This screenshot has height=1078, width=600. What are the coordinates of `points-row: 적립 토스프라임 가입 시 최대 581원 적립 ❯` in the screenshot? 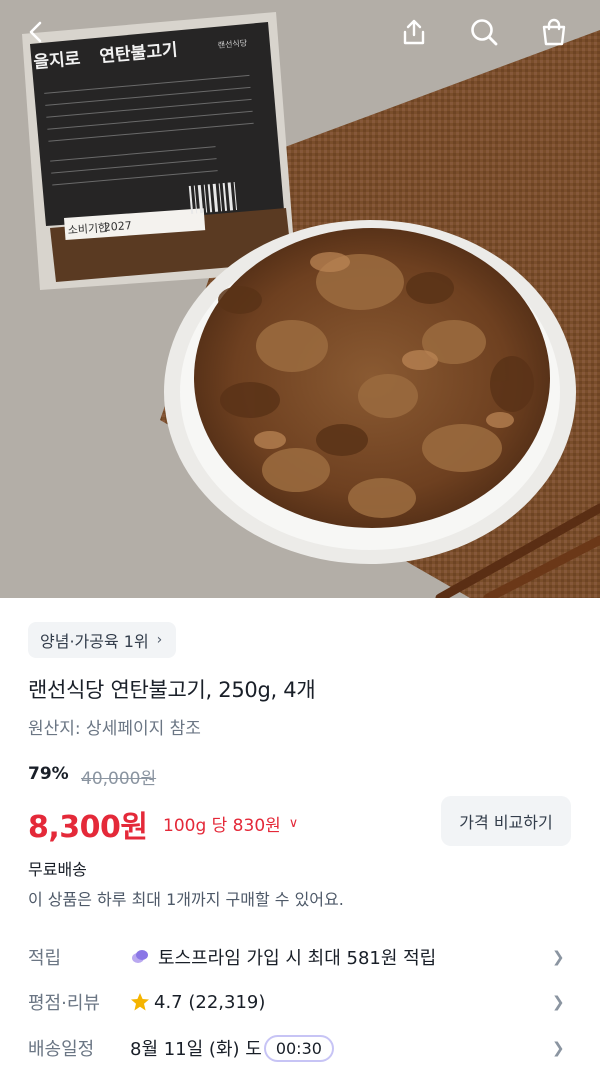 It's located at (300, 957).